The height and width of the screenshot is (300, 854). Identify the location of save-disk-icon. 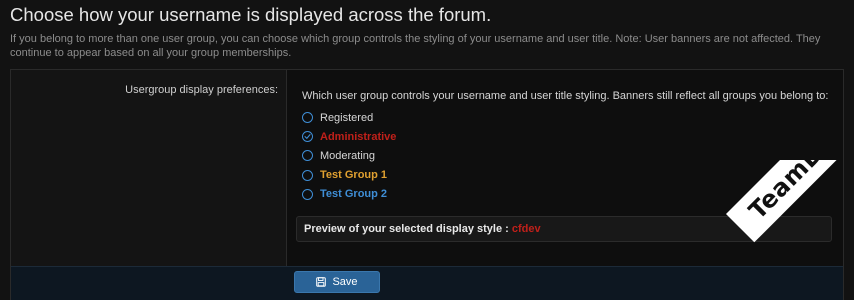
(321, 282).